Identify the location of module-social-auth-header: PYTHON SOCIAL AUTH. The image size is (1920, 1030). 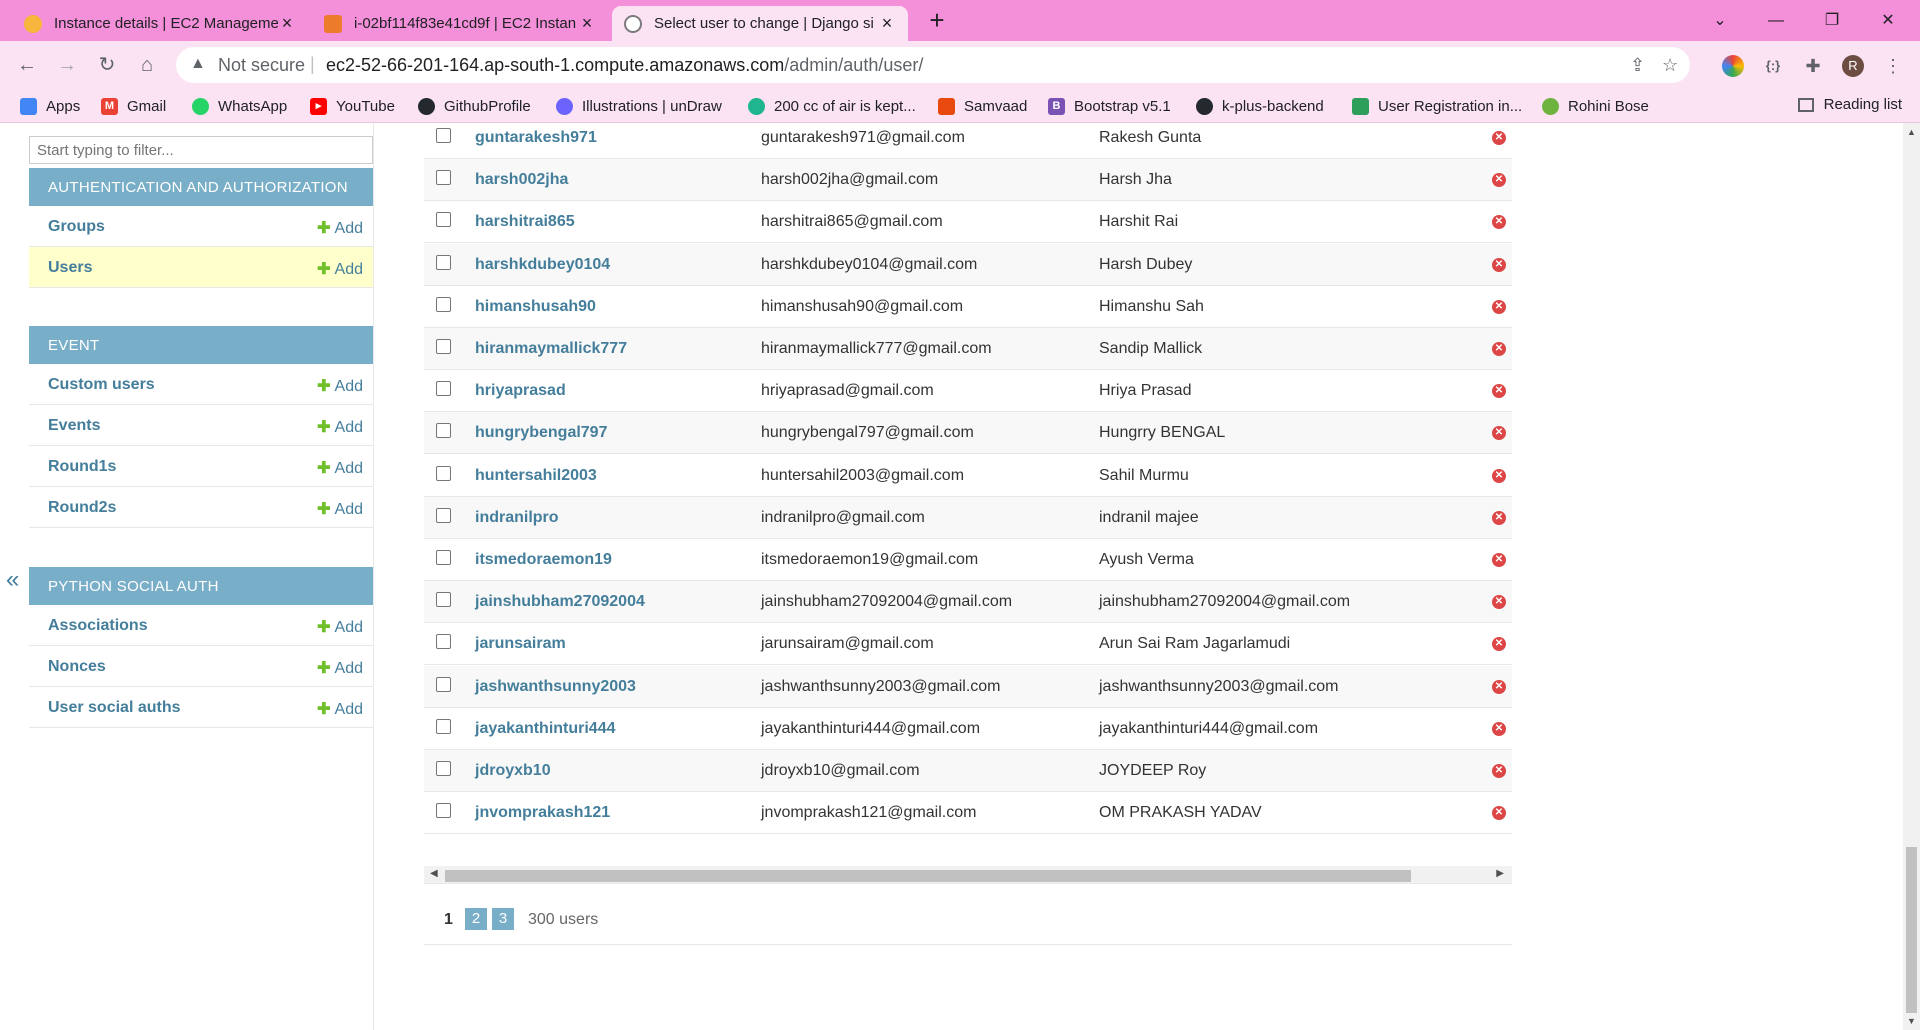
(201, 586).